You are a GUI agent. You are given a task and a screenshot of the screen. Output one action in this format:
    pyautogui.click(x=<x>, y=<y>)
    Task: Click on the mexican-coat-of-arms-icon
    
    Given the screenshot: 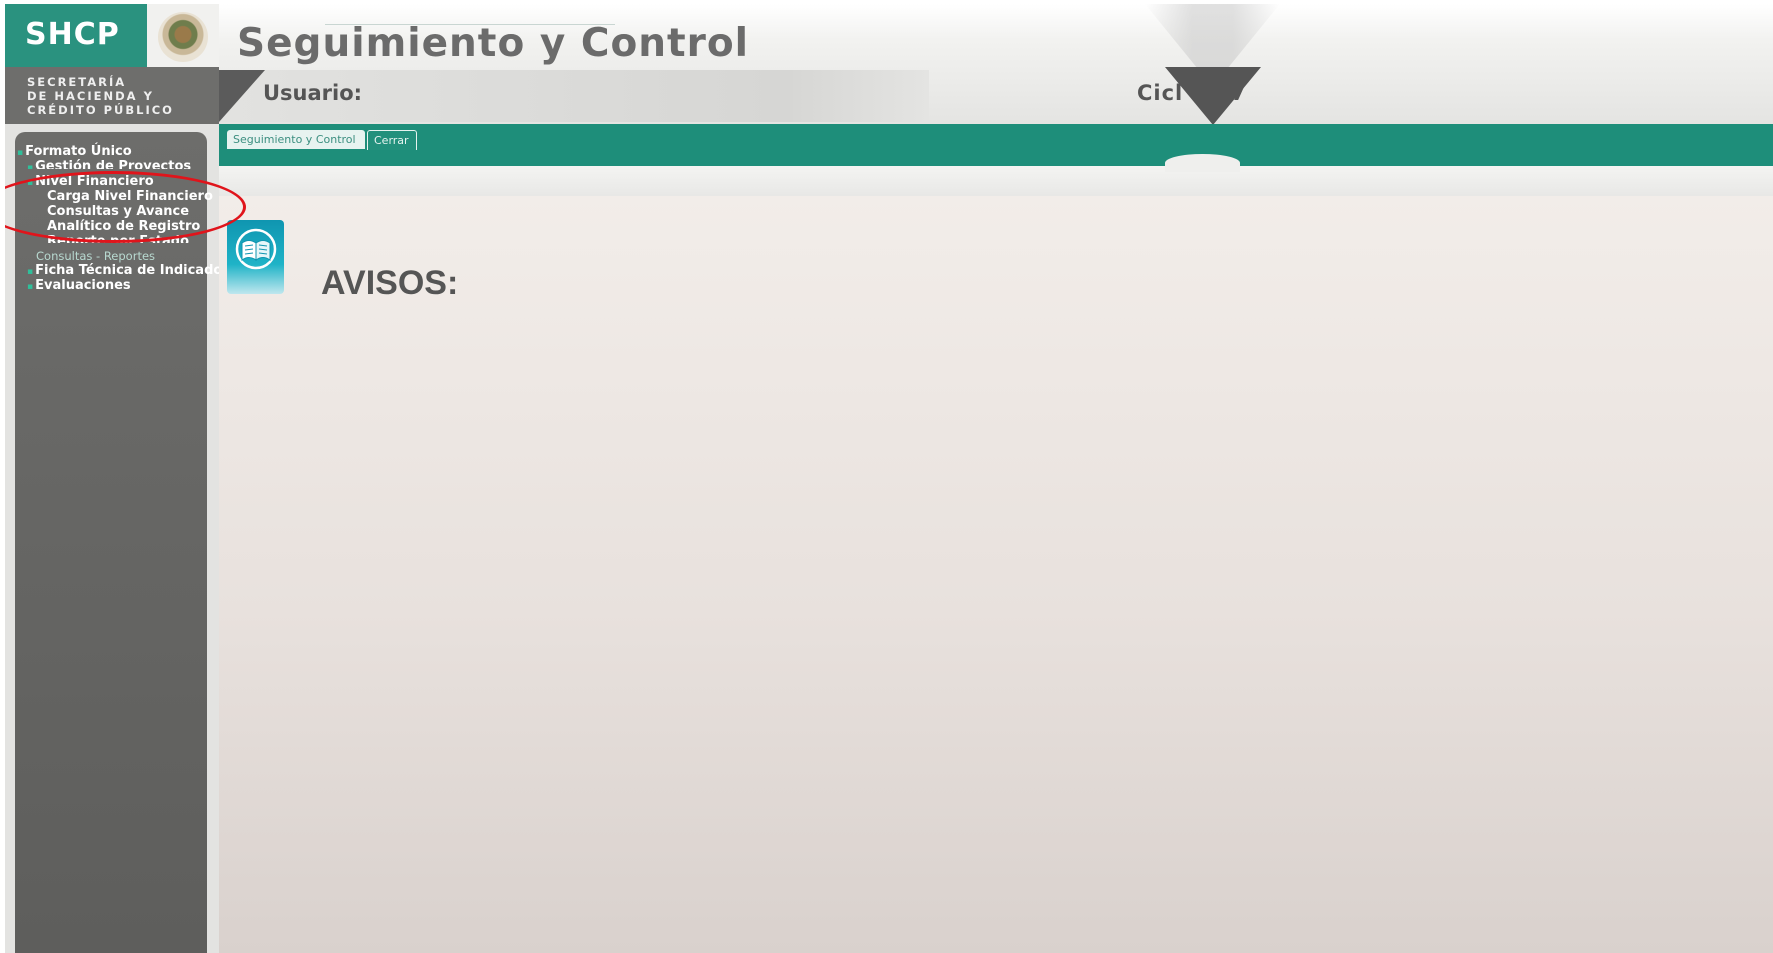 What is the action you would take?
    pyautogui.click(x=183, y=37)
    